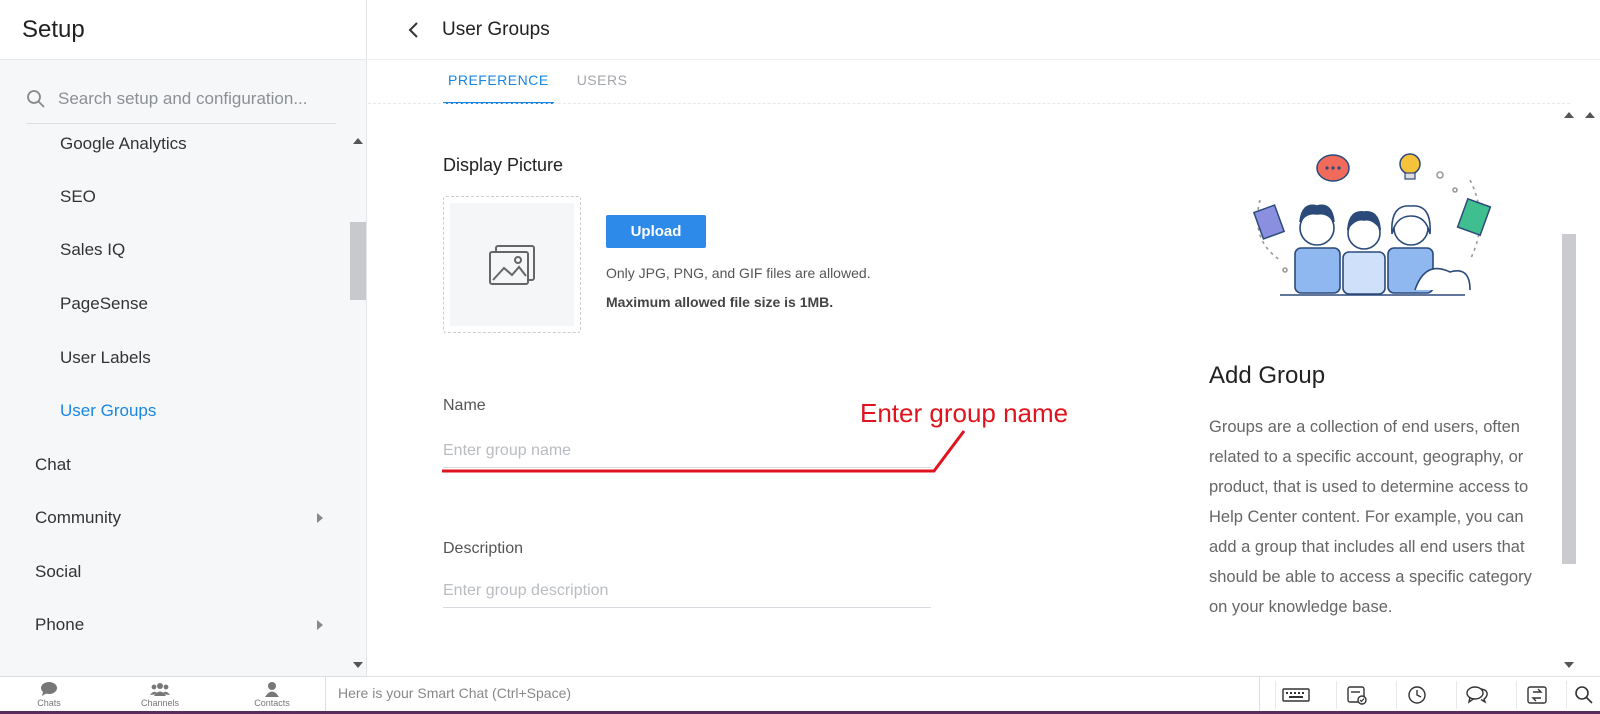  I want to click on back-button, so click(414, 30).